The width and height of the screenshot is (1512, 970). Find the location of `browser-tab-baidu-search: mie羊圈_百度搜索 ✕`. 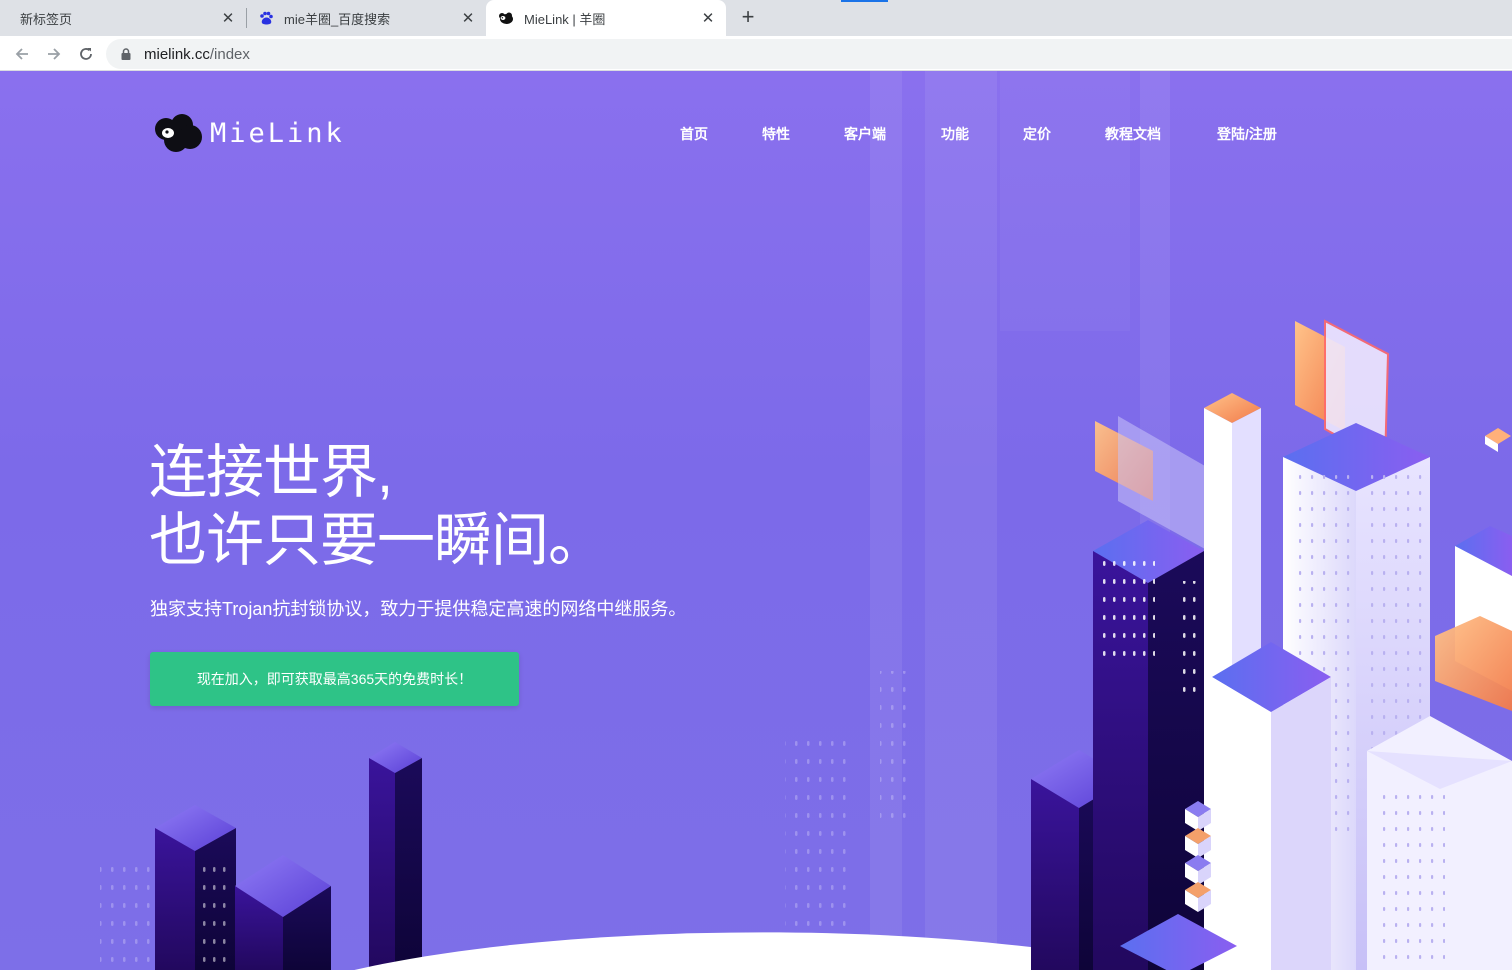

browser-tab-baidu-search: mie羊圈_百度搜索 ✕ is located at coordinates (367, 18).